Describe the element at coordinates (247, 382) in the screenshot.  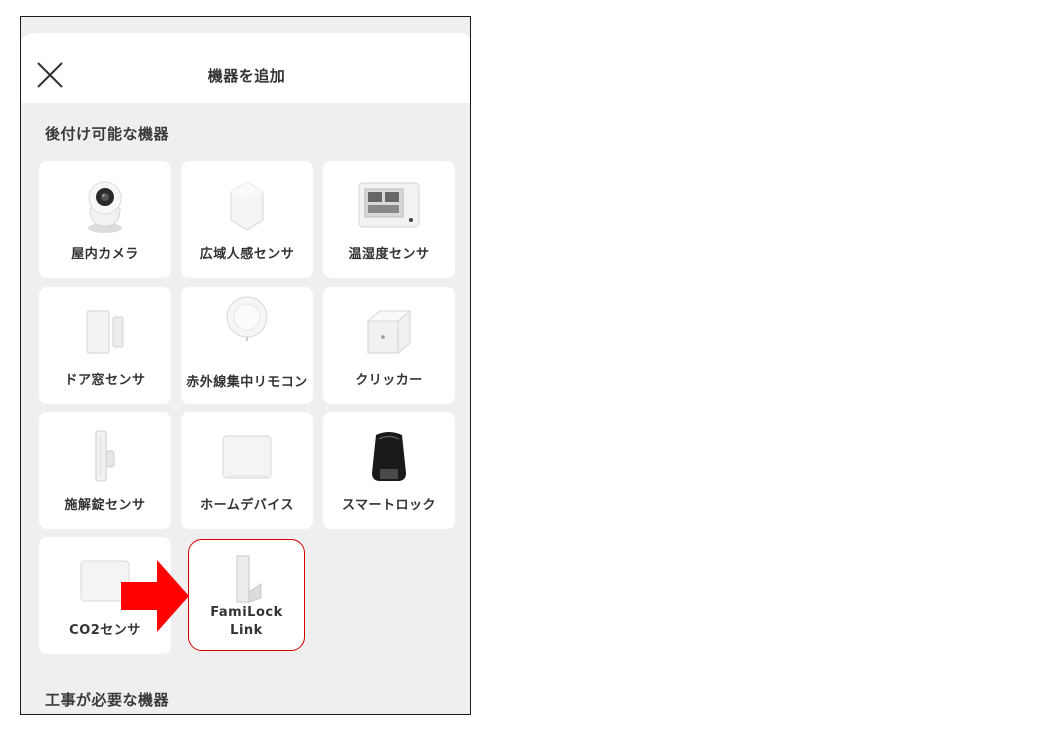
I see `device-label: 赤外線集中リモコン` at that location.